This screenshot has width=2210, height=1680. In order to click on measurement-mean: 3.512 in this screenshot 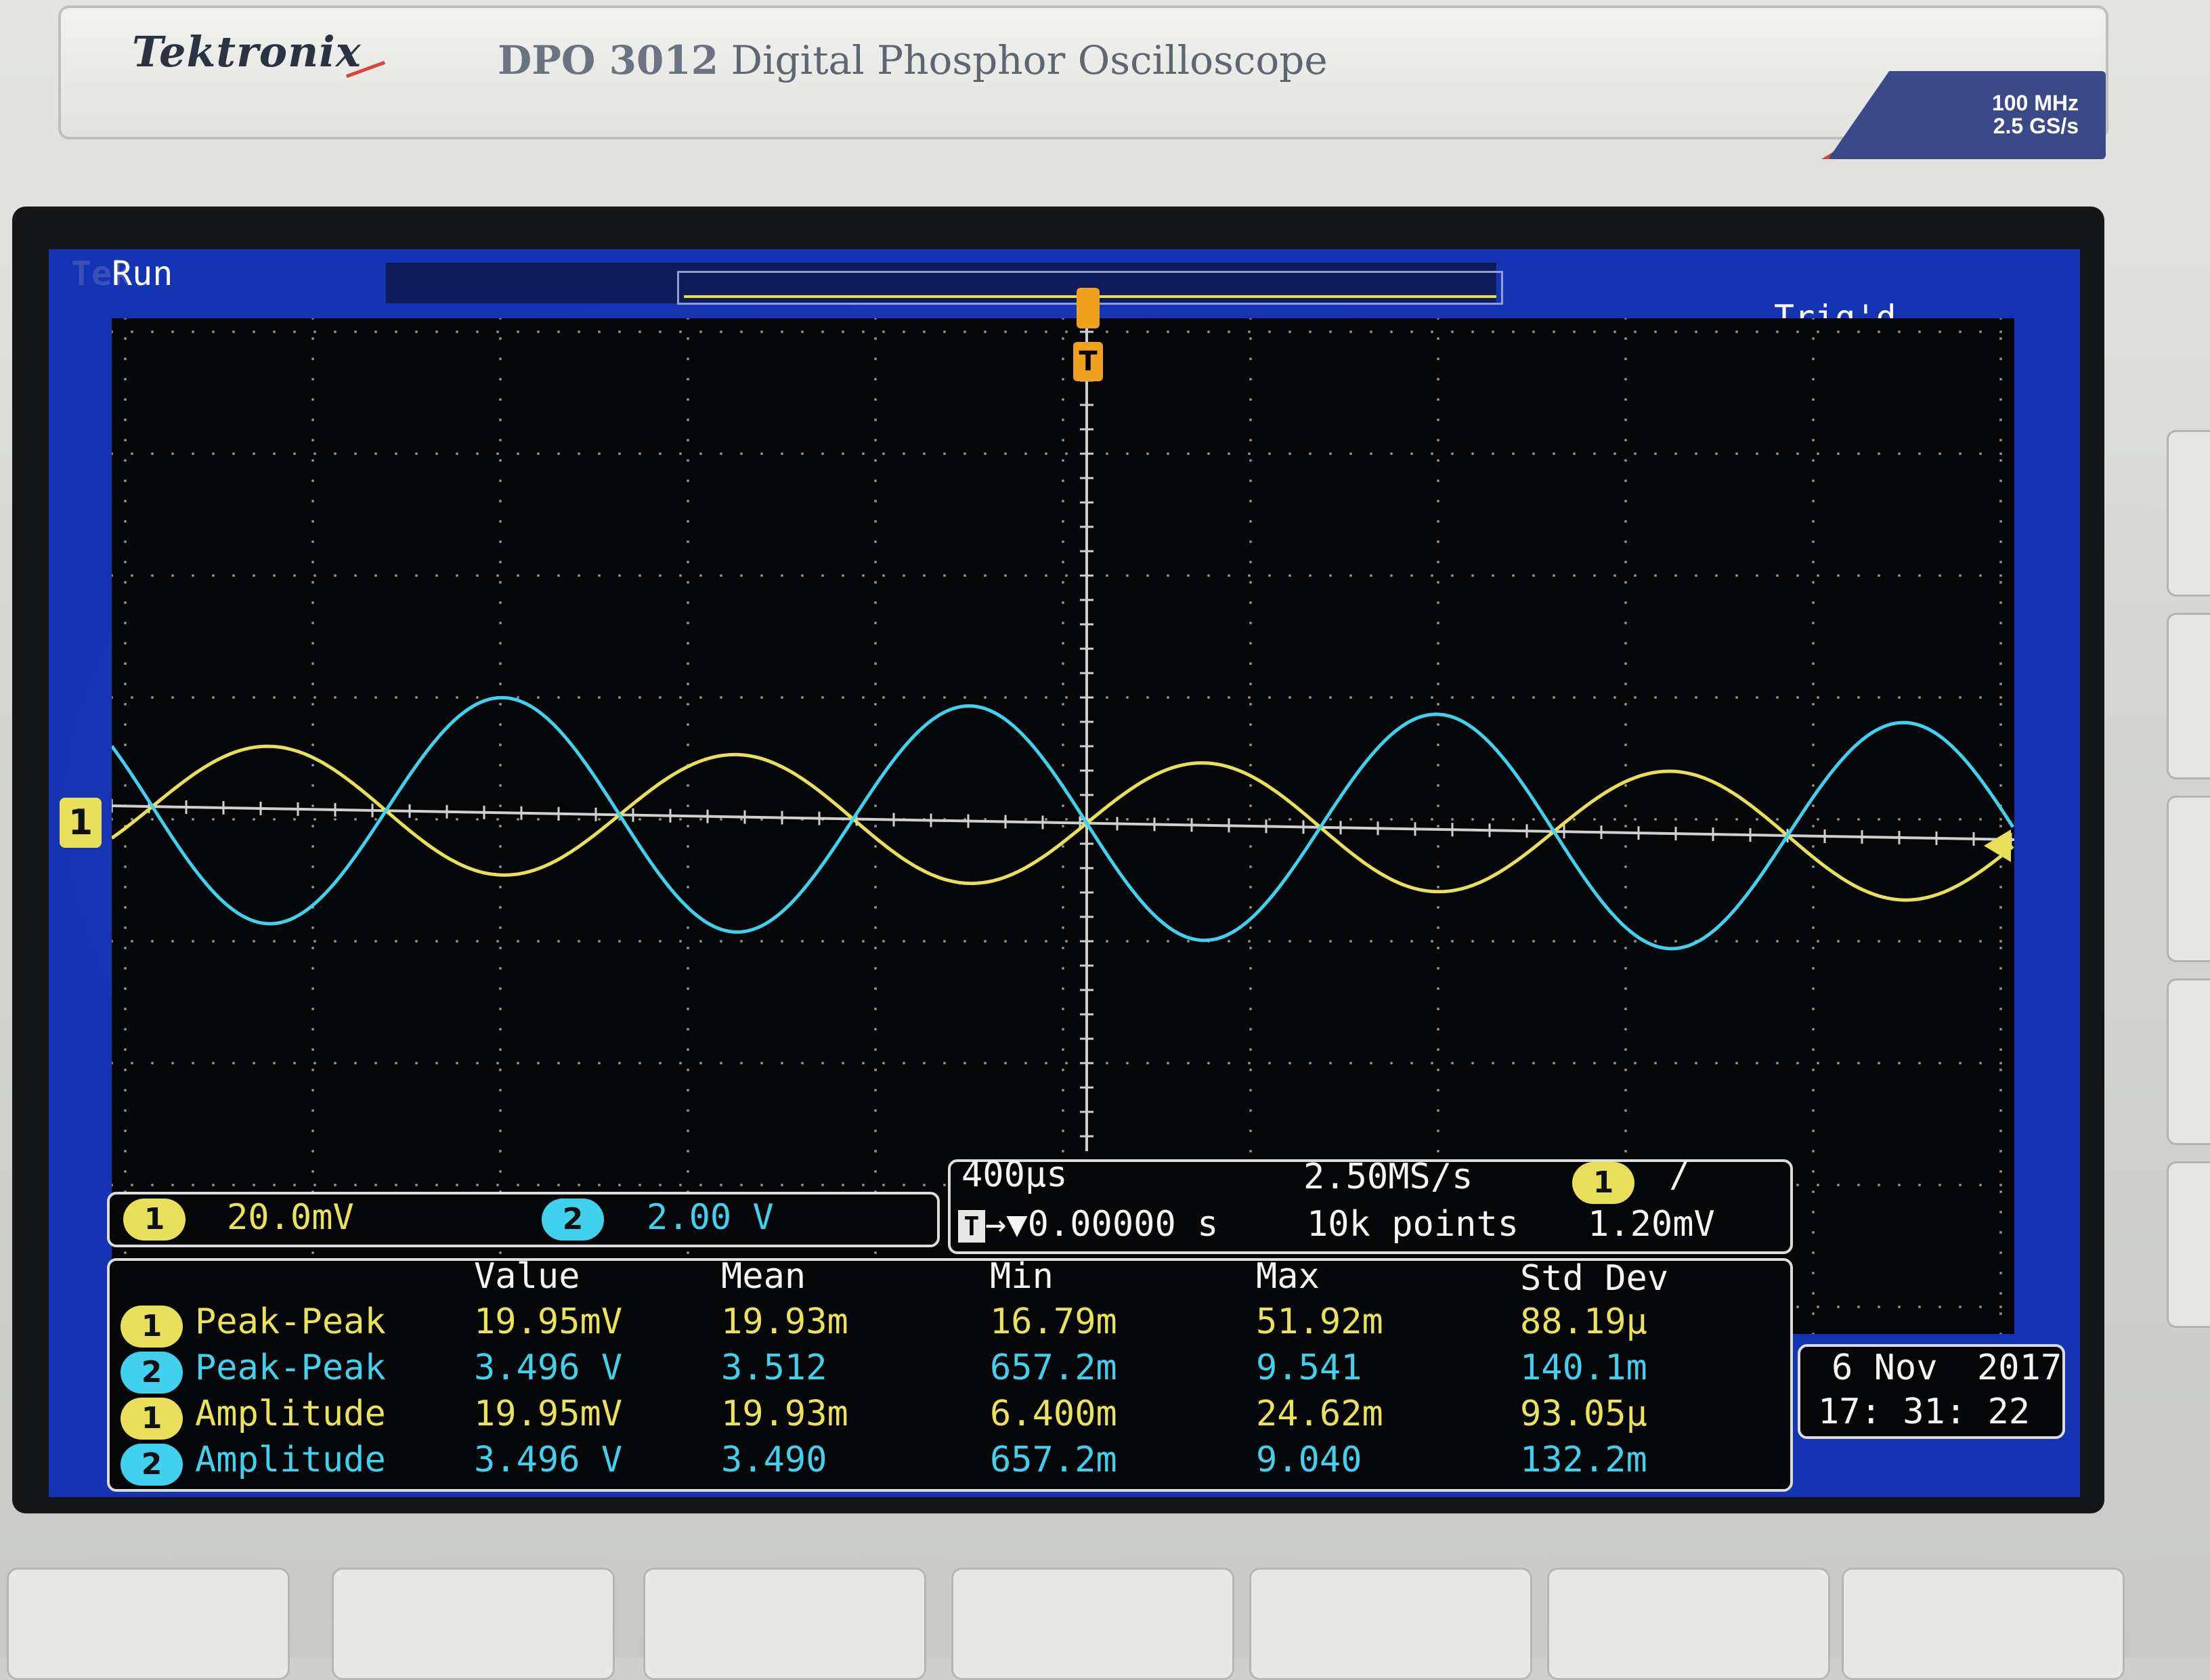, I will do `click(774, 1368)`.